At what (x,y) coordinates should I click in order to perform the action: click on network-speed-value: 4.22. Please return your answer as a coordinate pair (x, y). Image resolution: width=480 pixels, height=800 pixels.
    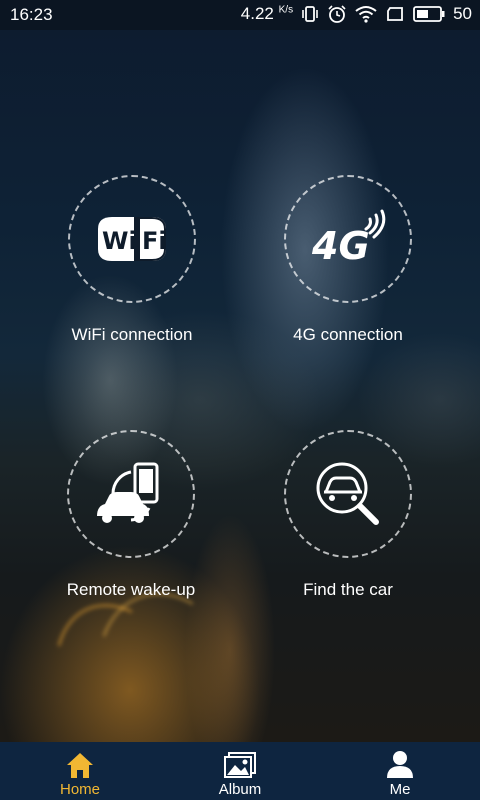
    Looking at the image, I should click on (257, 13).